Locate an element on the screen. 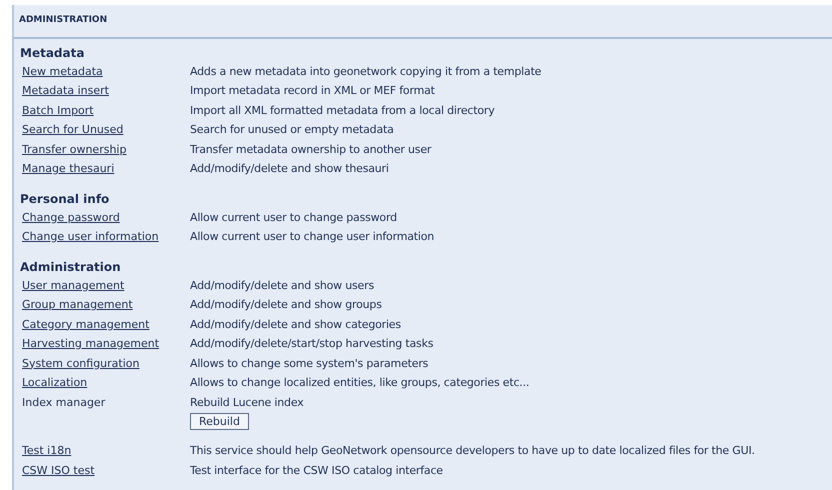 This screenshot has height=490, width=832. admin-link: Change user information is located at coordinates (90, 237).